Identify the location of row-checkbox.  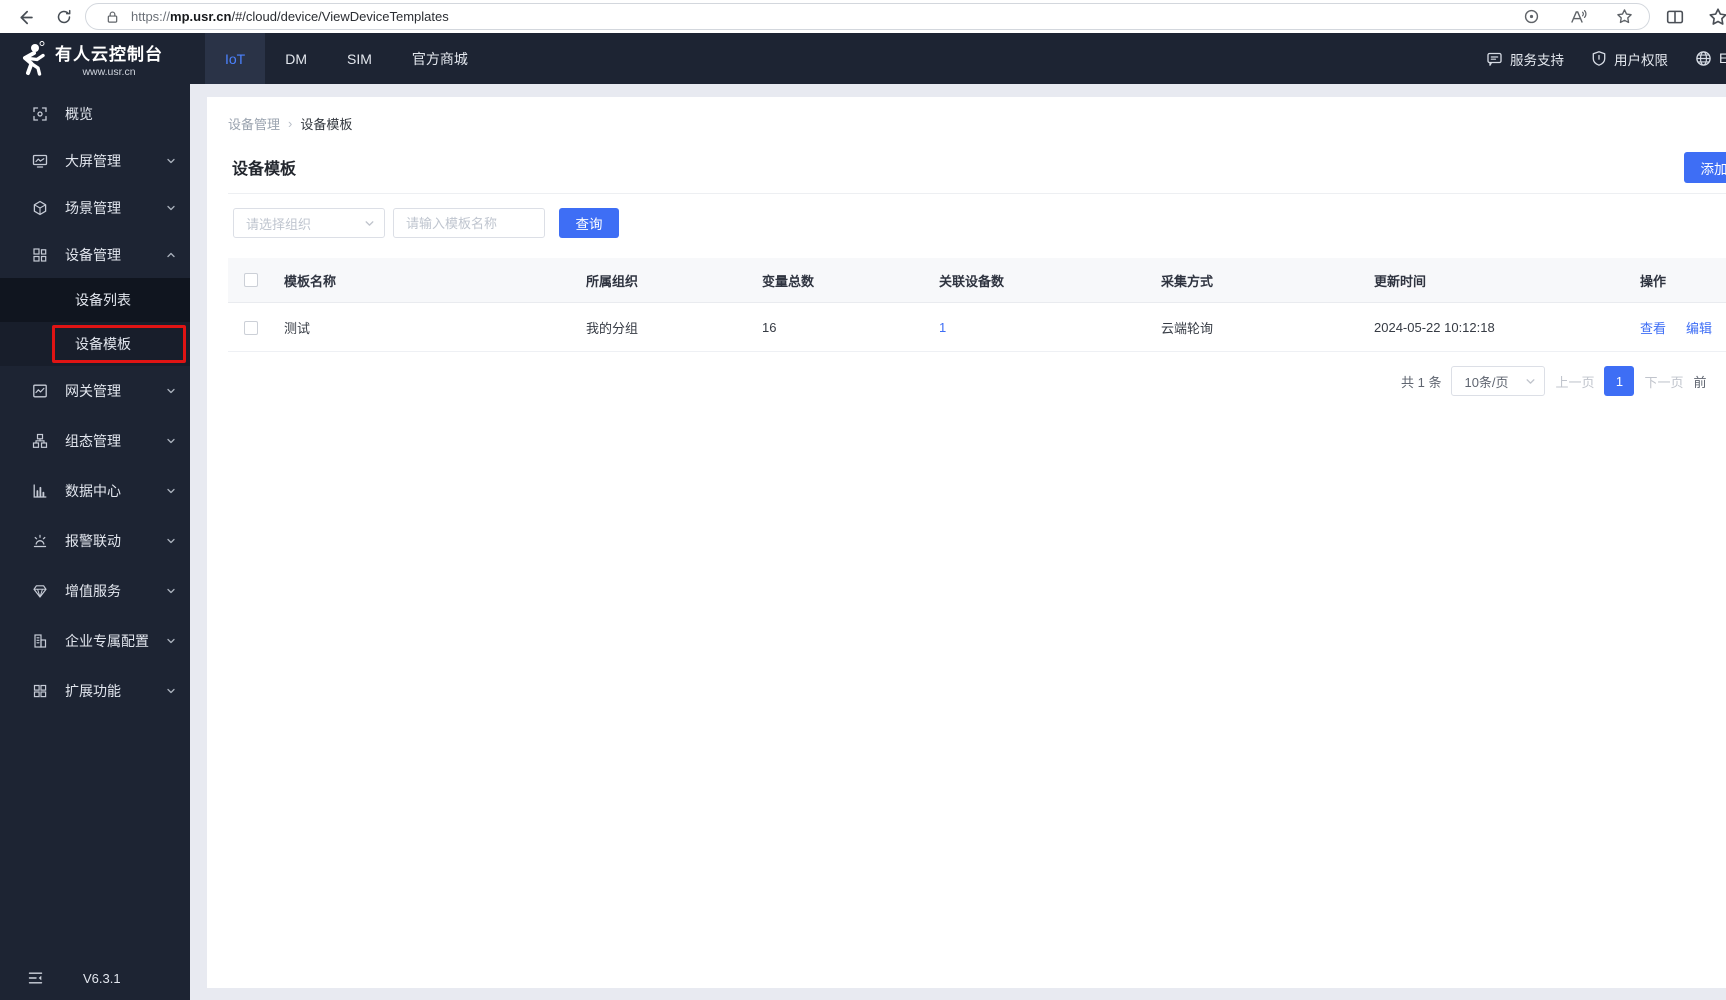
(251, 327).